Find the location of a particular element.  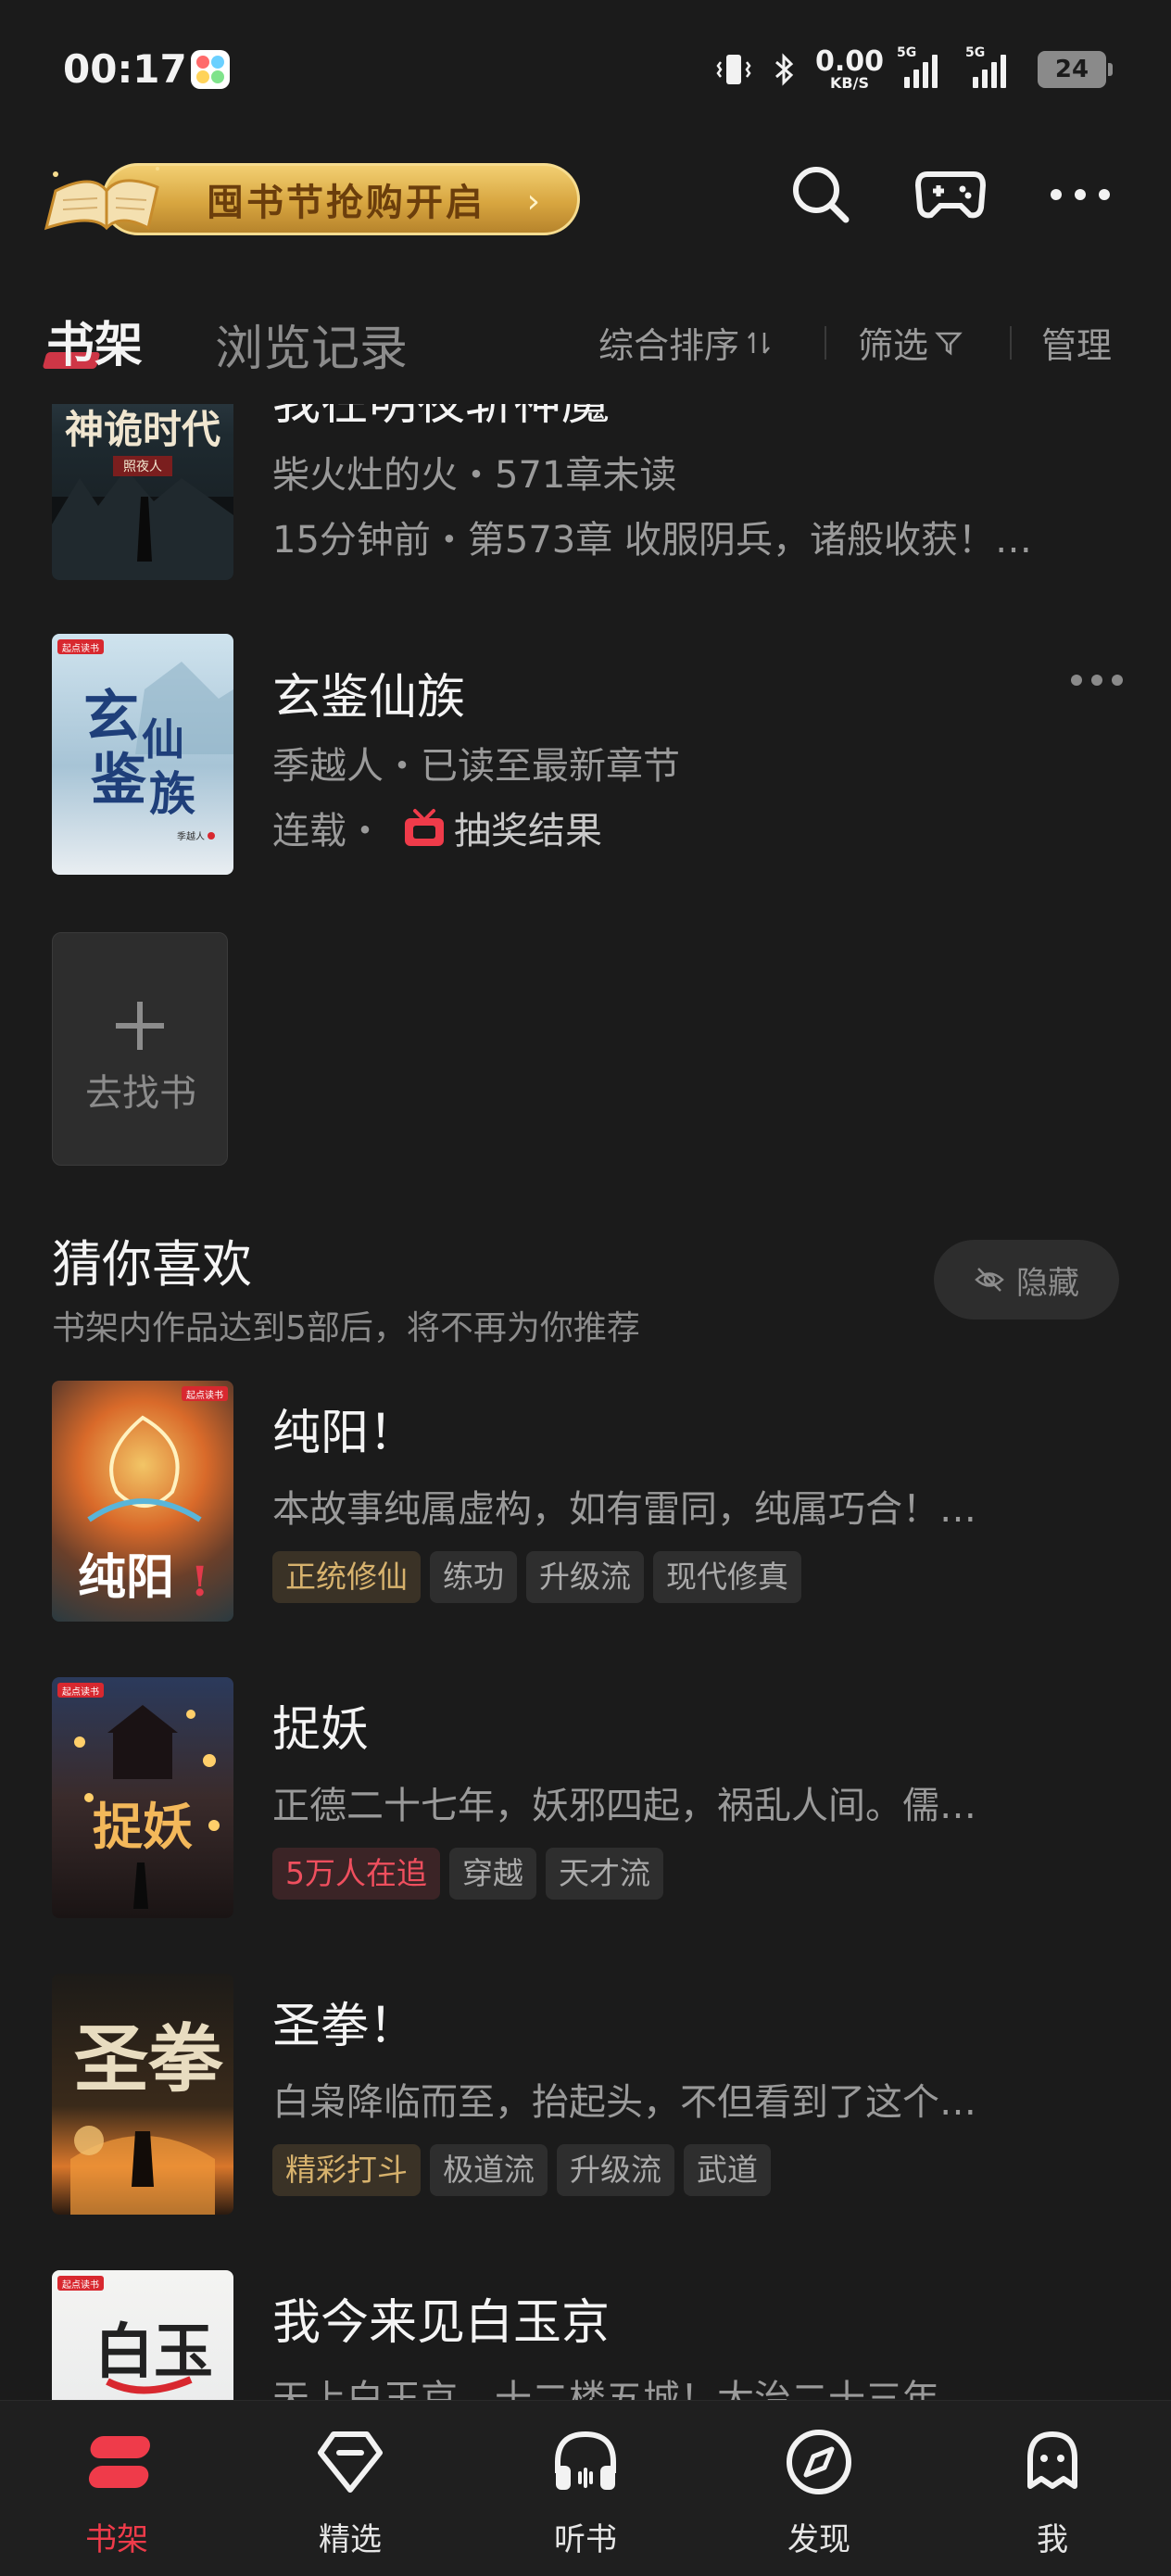

book-meta: 柴火灶的火・571章未读 is located at coordinates (474, 475).